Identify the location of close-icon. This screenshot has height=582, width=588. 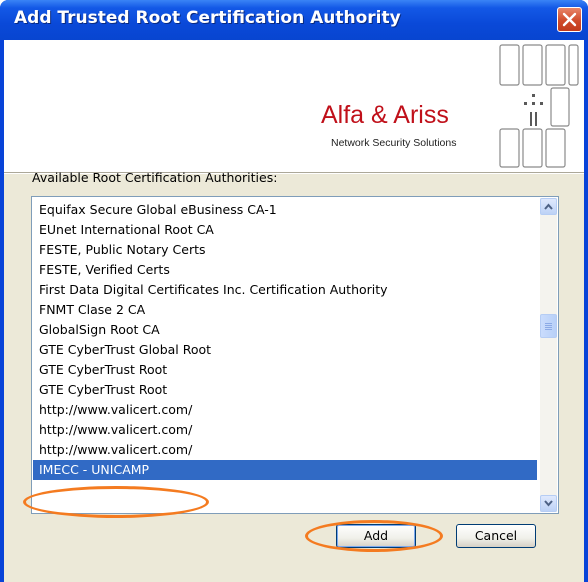
(569, 19).